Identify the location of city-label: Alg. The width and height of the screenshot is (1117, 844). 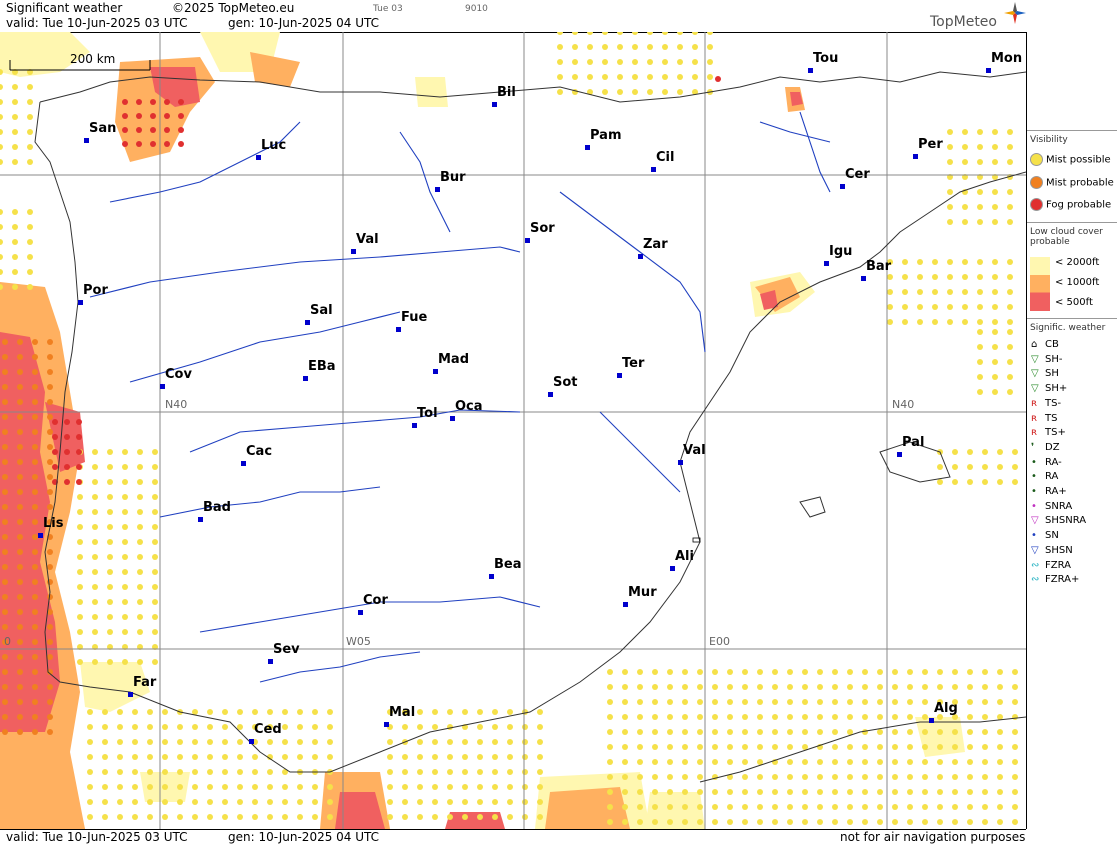
(946, 708).